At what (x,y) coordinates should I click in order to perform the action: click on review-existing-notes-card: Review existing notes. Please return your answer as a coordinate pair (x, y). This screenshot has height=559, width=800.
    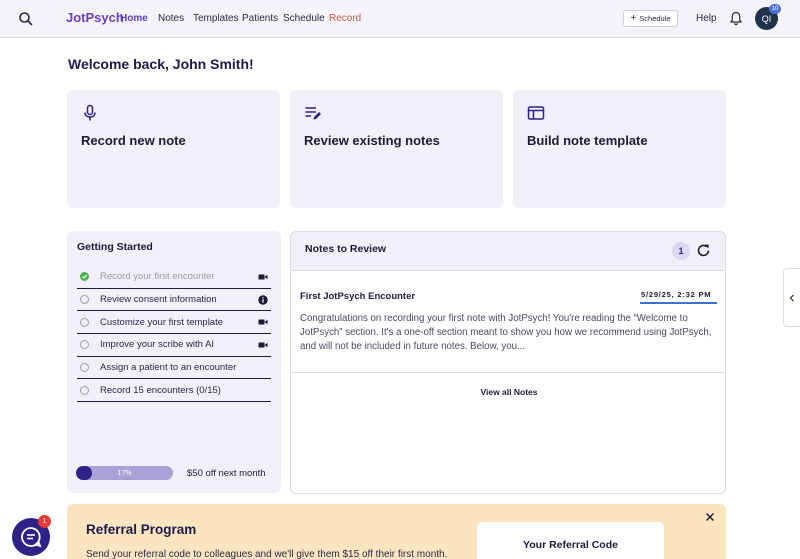
    Looking at the image, I should click on (396, 149).